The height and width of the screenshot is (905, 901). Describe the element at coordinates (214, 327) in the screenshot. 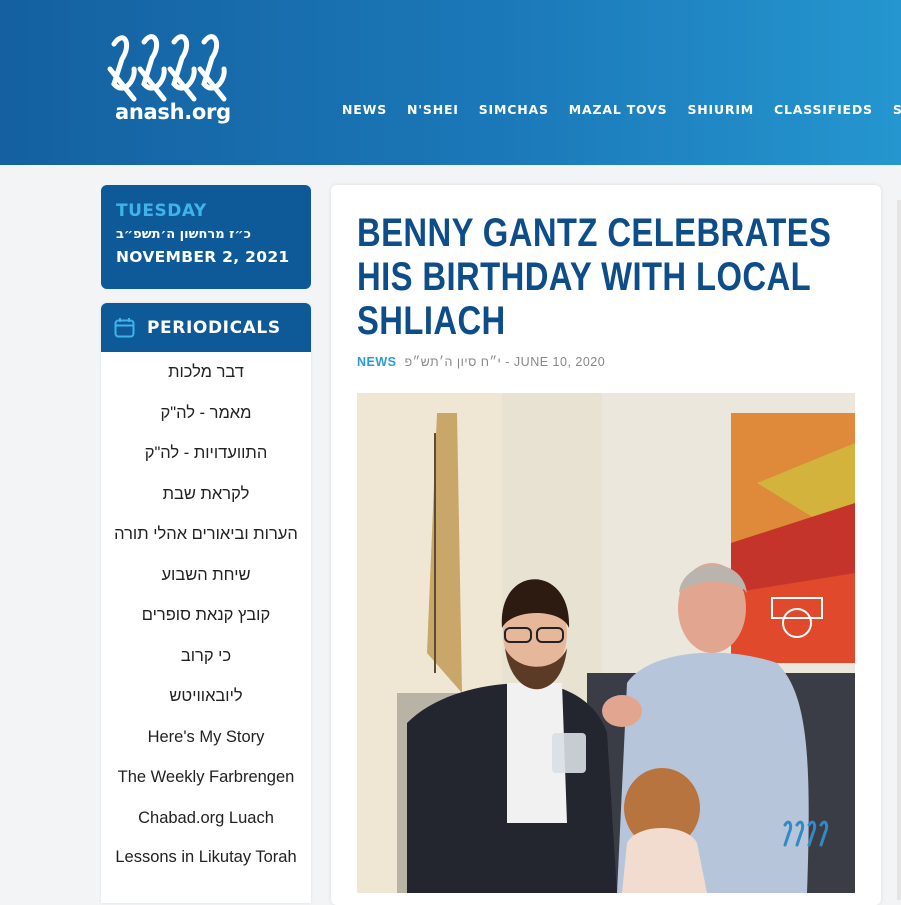

I see `periodicals-title: PERIODICALS` at that location.